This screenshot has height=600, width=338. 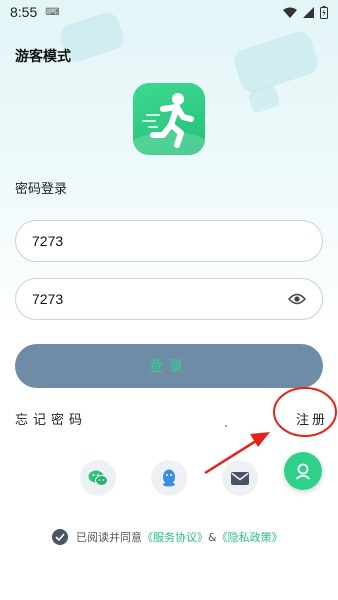 I want to click on check-icon, so click(x=60, y=537).